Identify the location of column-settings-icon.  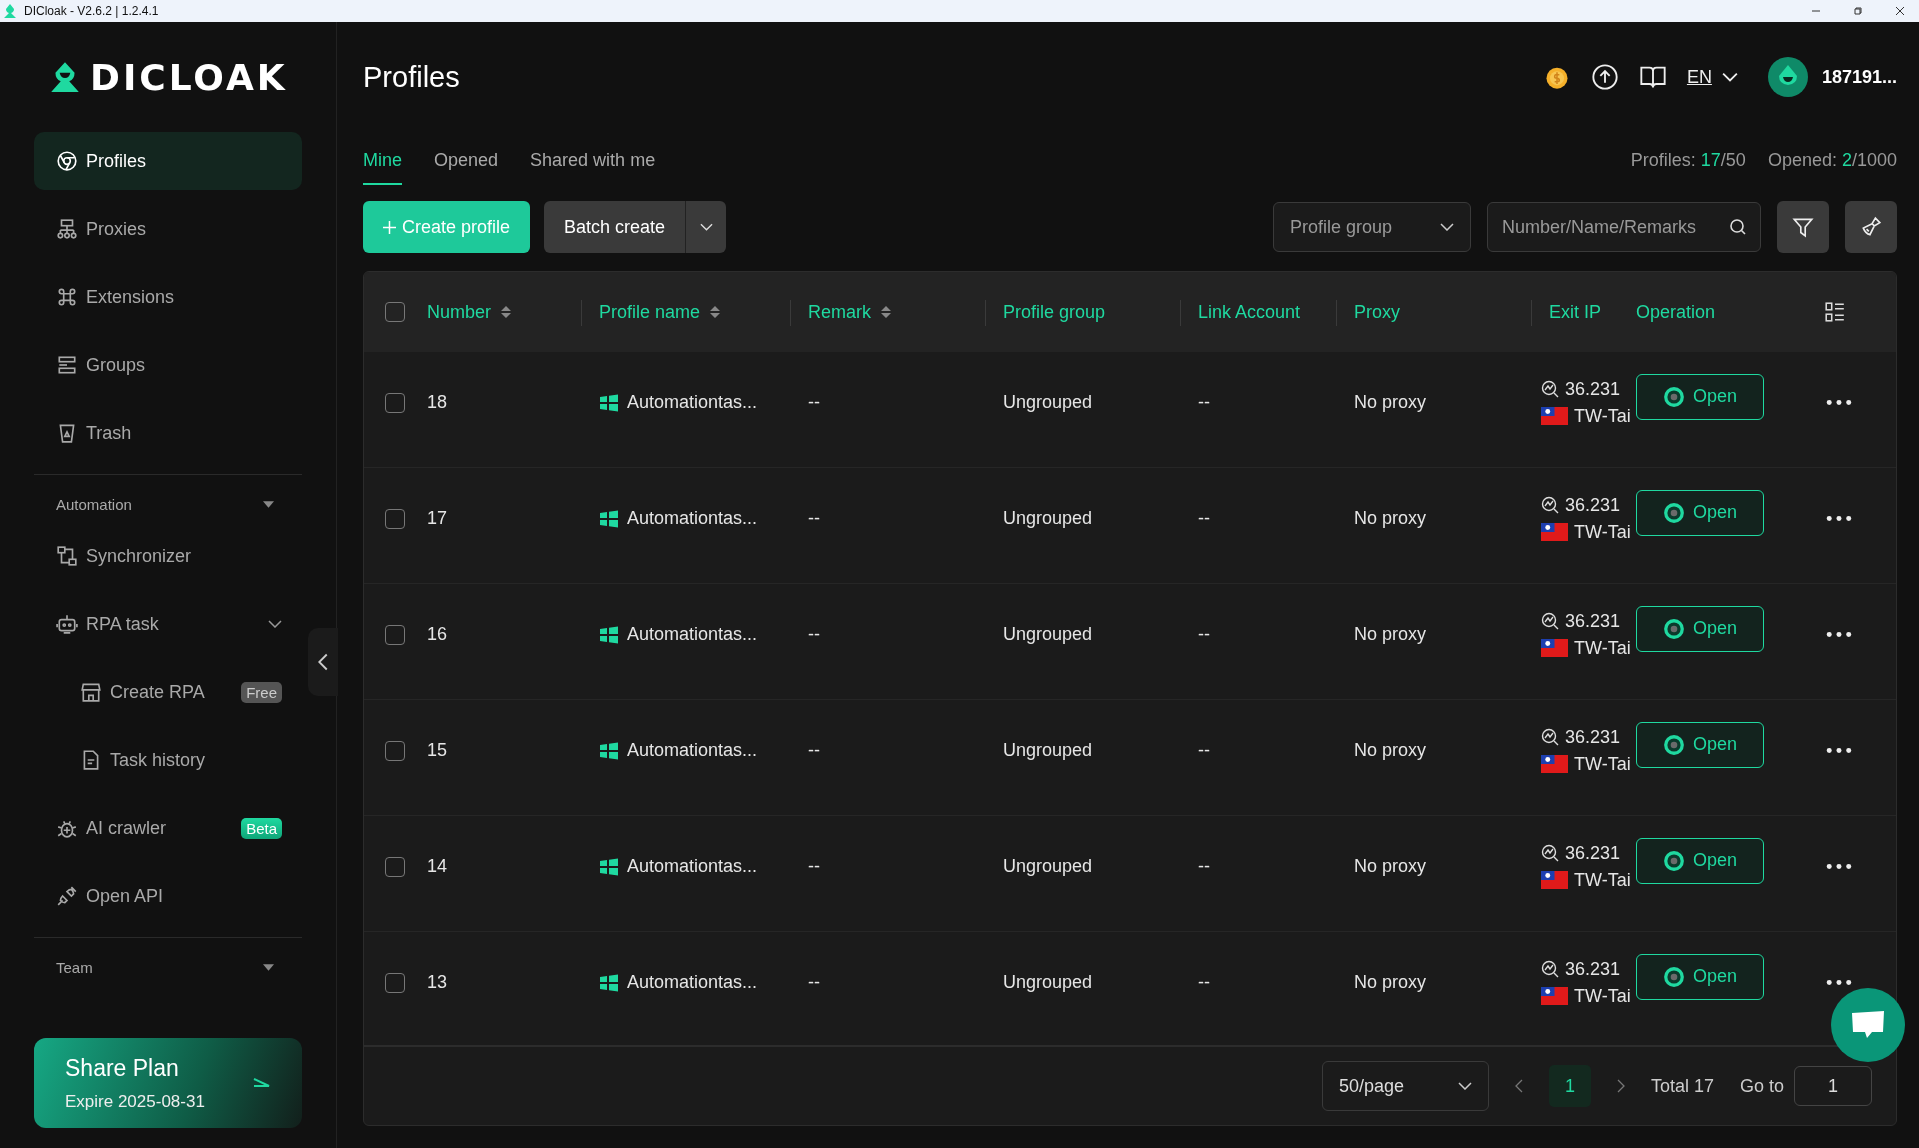
(1835, 312).